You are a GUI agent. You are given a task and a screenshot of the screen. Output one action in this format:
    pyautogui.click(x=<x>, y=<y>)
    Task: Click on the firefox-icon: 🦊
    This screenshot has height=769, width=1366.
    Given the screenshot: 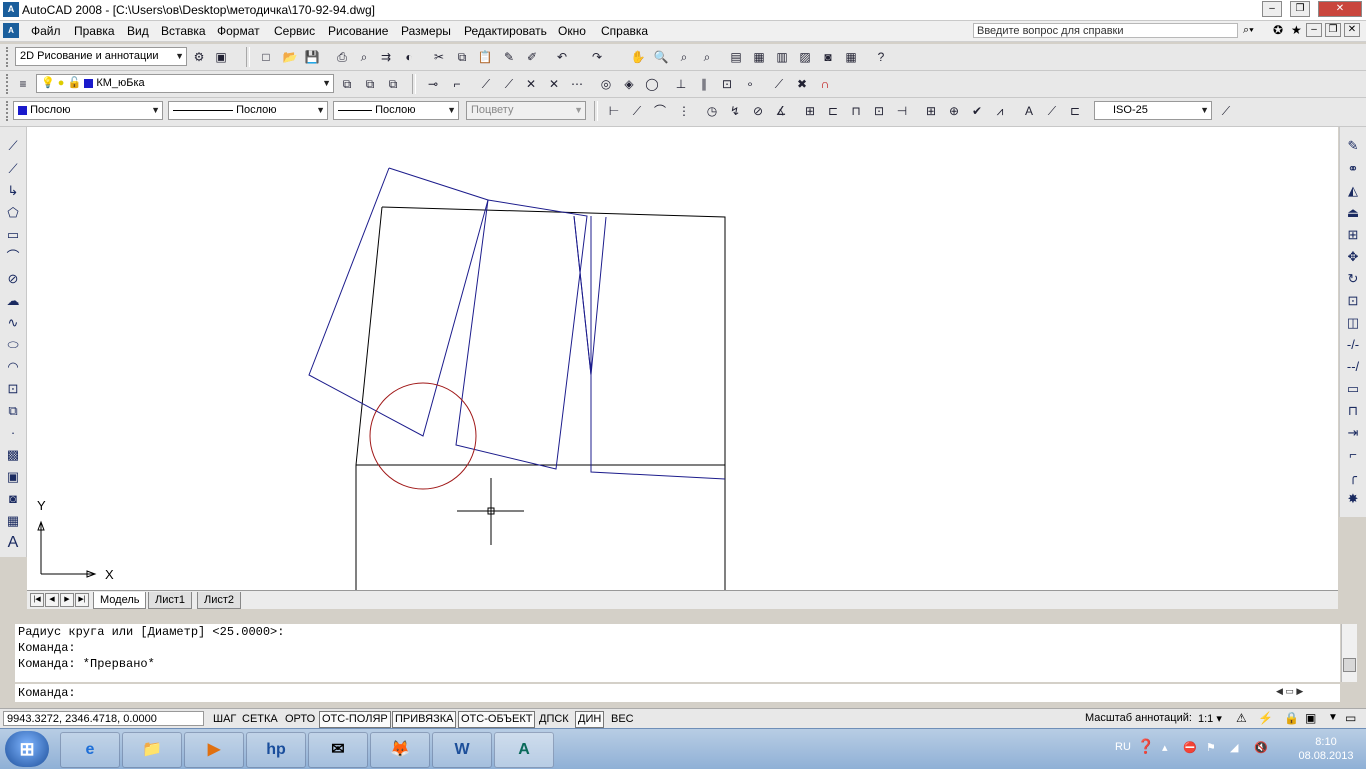 What is the action you would take?
    pyautogui.click(x=400, y=750)
    